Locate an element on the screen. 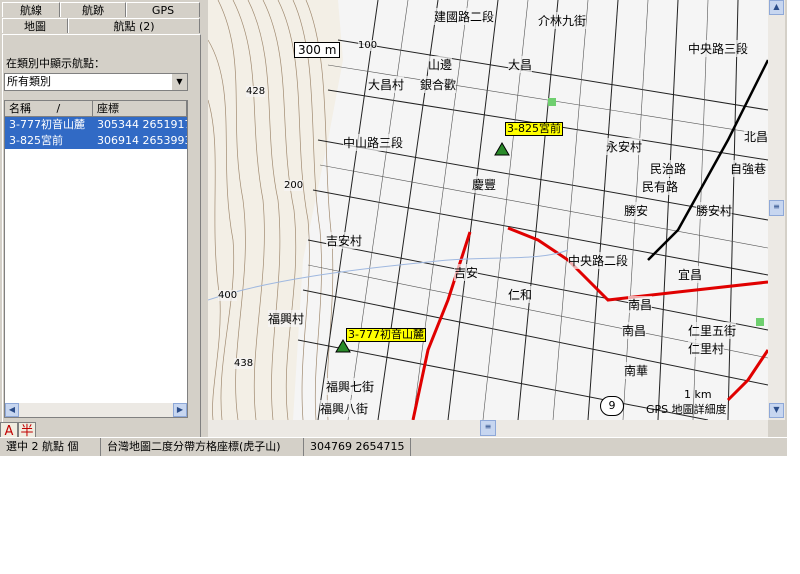 Image resolution: width=800 pixels, height=574 pixels. sort-marker: / is located at coordinates (58, 108).